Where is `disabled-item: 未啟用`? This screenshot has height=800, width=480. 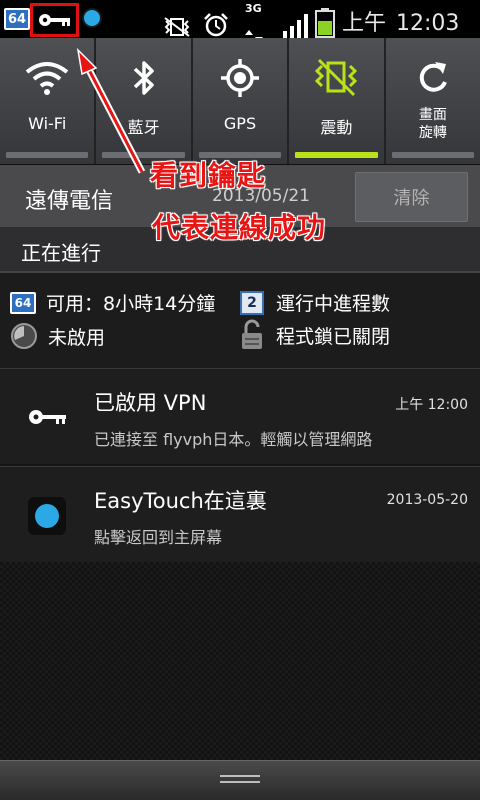 disabled-item: 未啟用 is located at coordinates (57, 336).